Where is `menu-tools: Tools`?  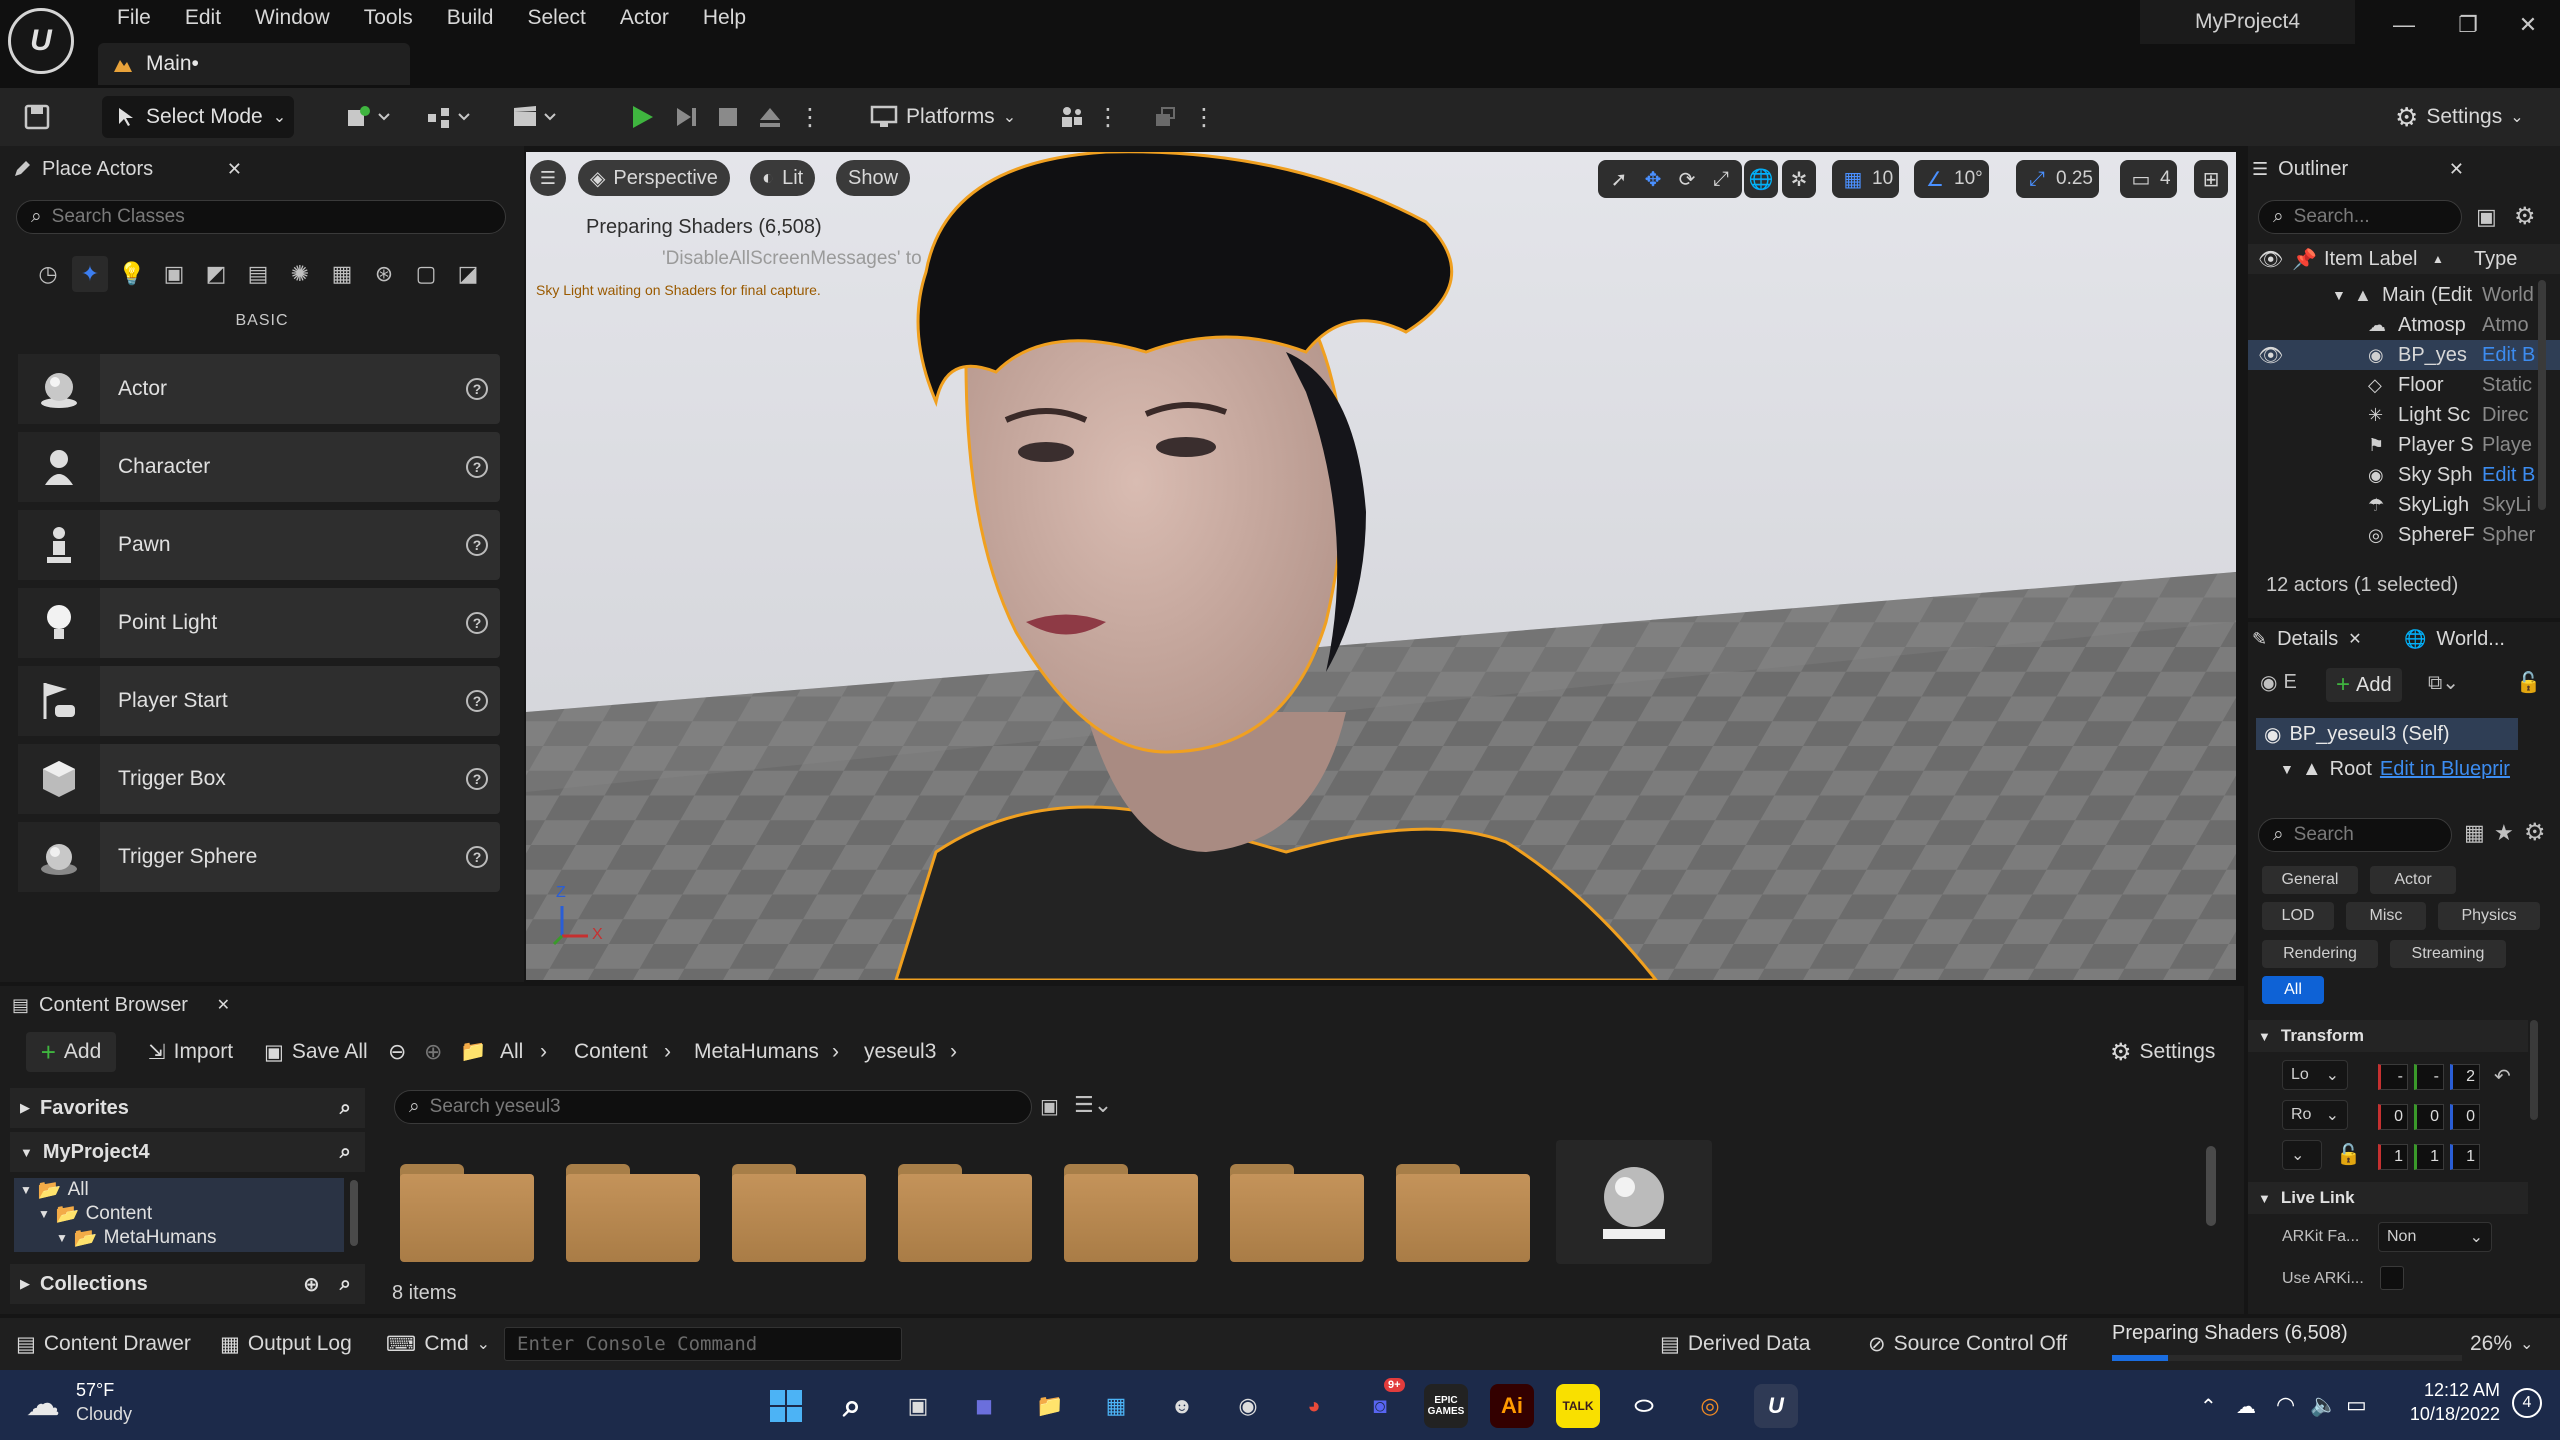 menu-tools: Tools is located at coordinates (388, 18).